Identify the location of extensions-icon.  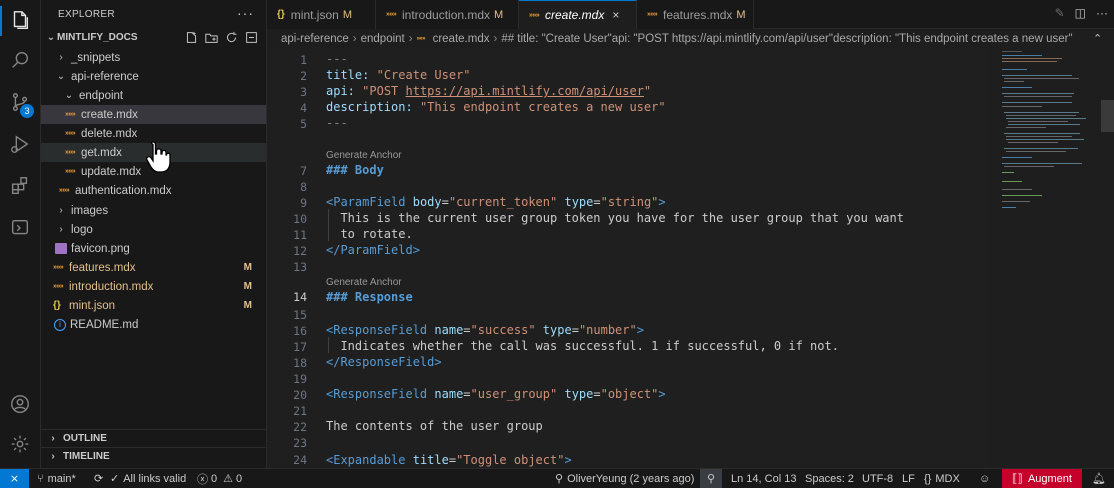
(20, 186).